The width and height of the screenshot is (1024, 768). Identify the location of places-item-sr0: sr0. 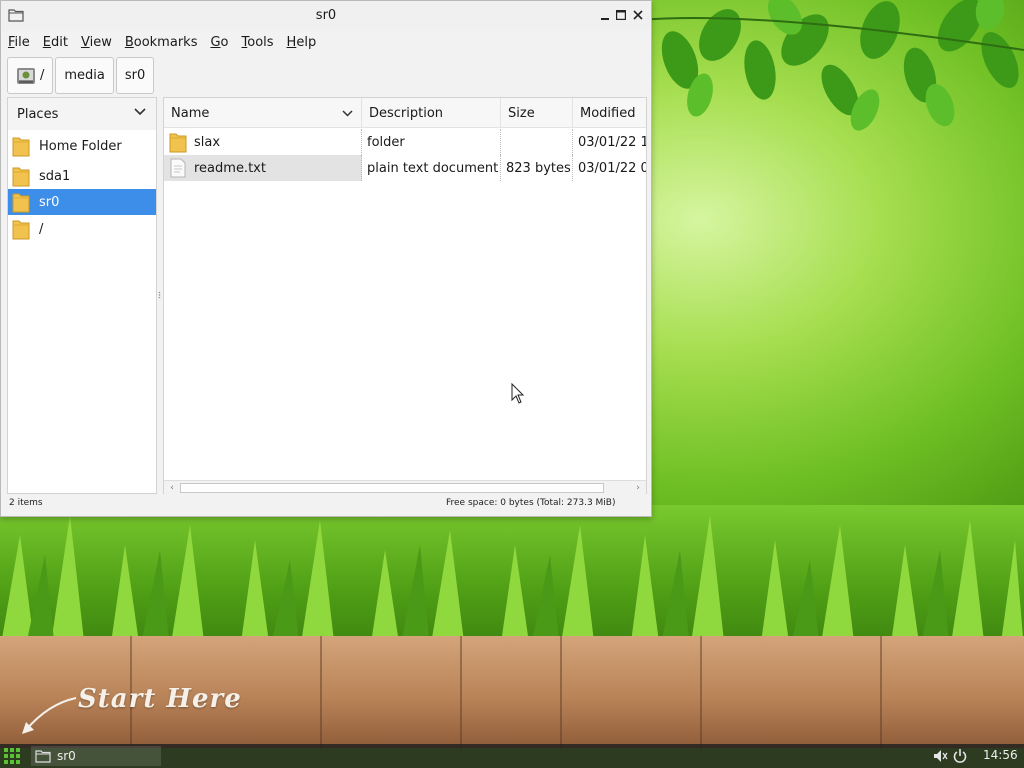
(82, 202).